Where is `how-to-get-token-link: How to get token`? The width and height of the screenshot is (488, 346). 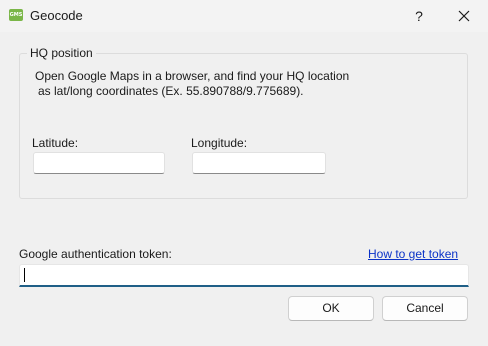 how-to-get-token-link: How to get token is located at coordinates (413, 254).